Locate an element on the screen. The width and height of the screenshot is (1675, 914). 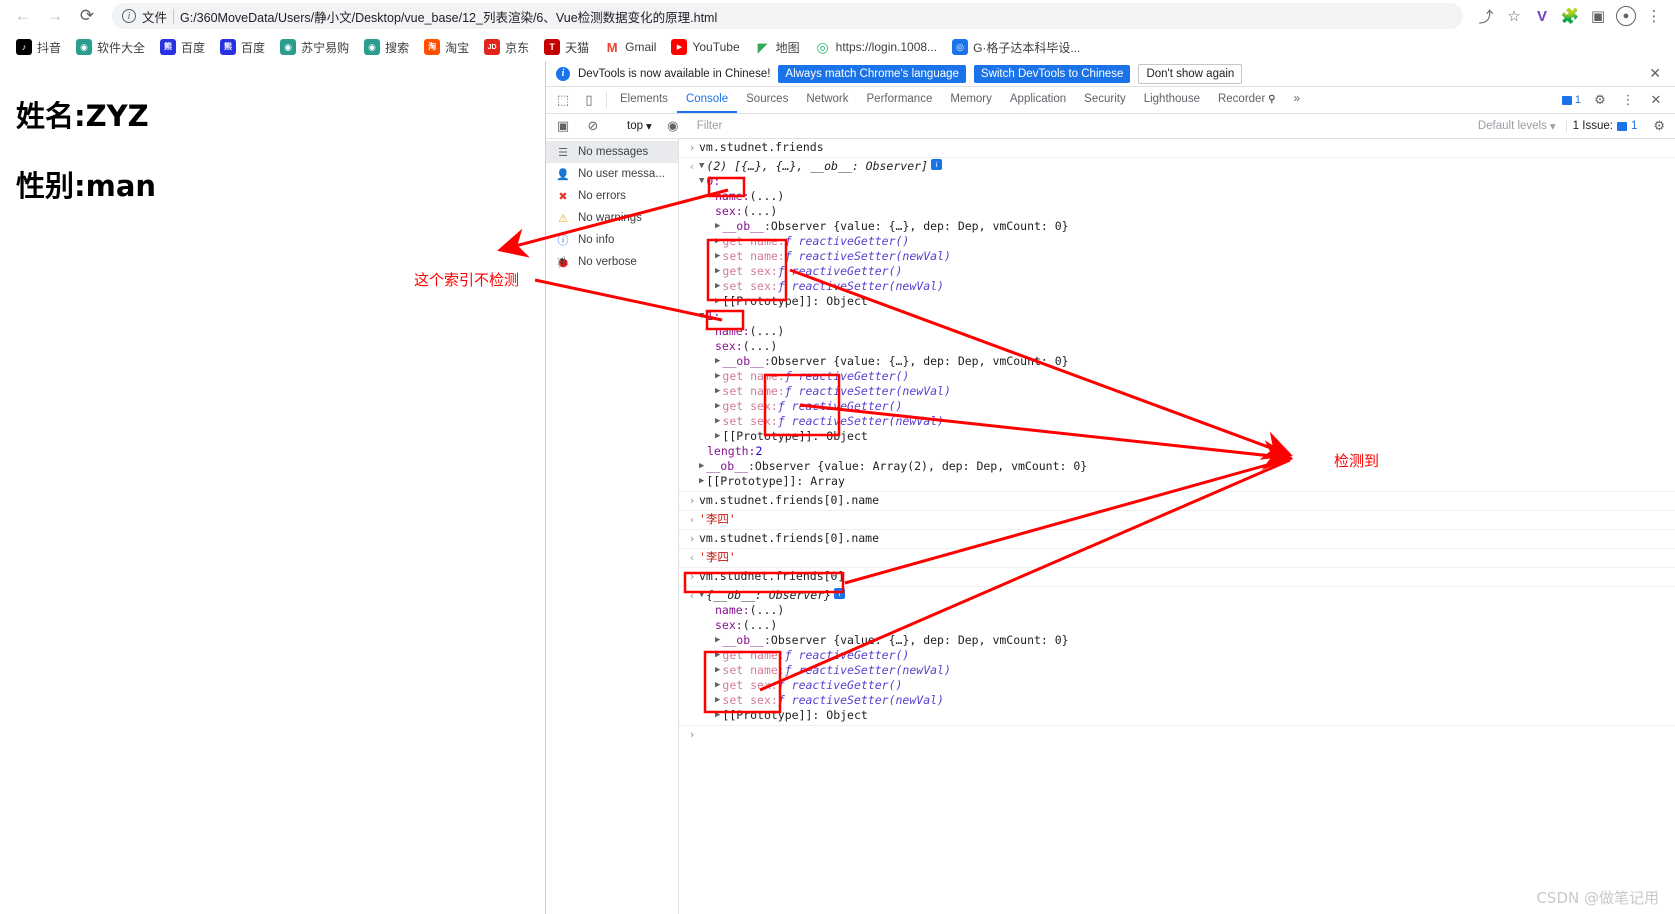
sidebar-item-no-verbose: 🐞 No verbose is located at coordinates (612, 262).